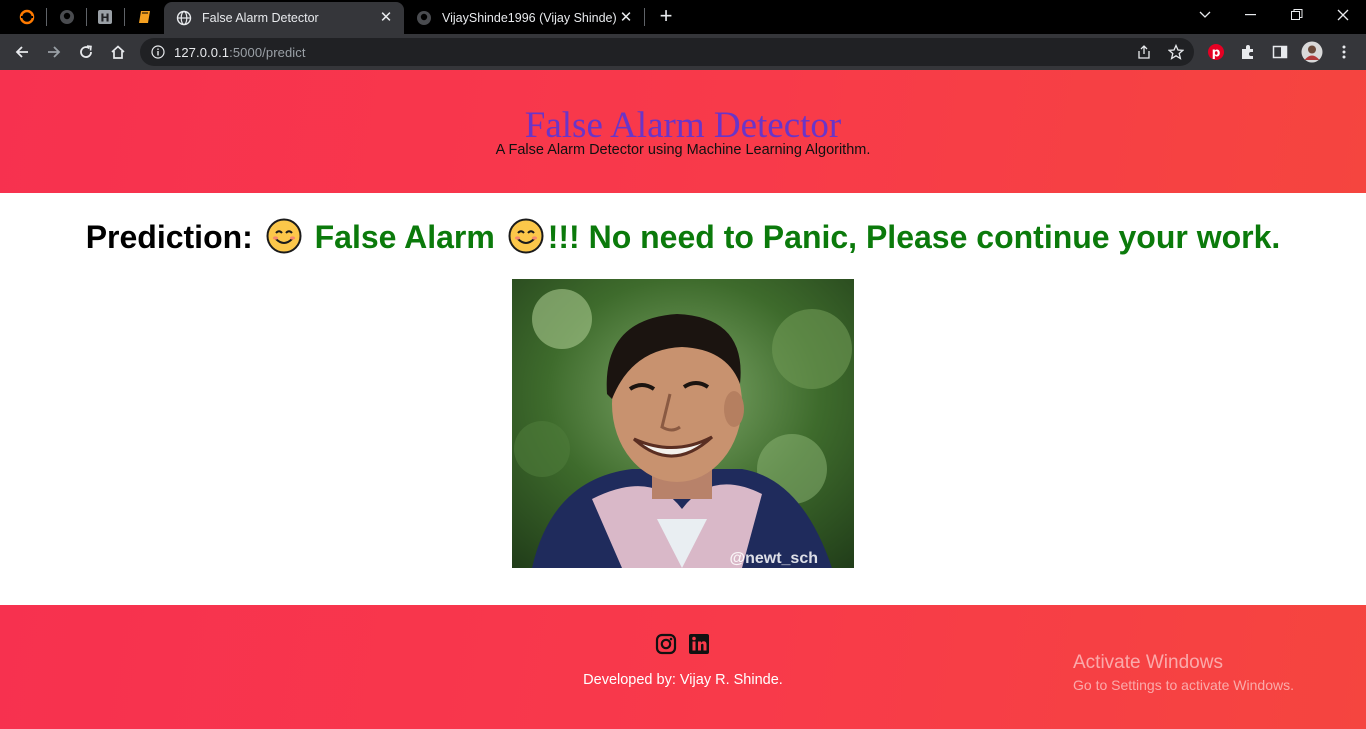 The height and width of the screenshot is (729, 1366). I want to click on new-tab-button: +, so click(666, 17).